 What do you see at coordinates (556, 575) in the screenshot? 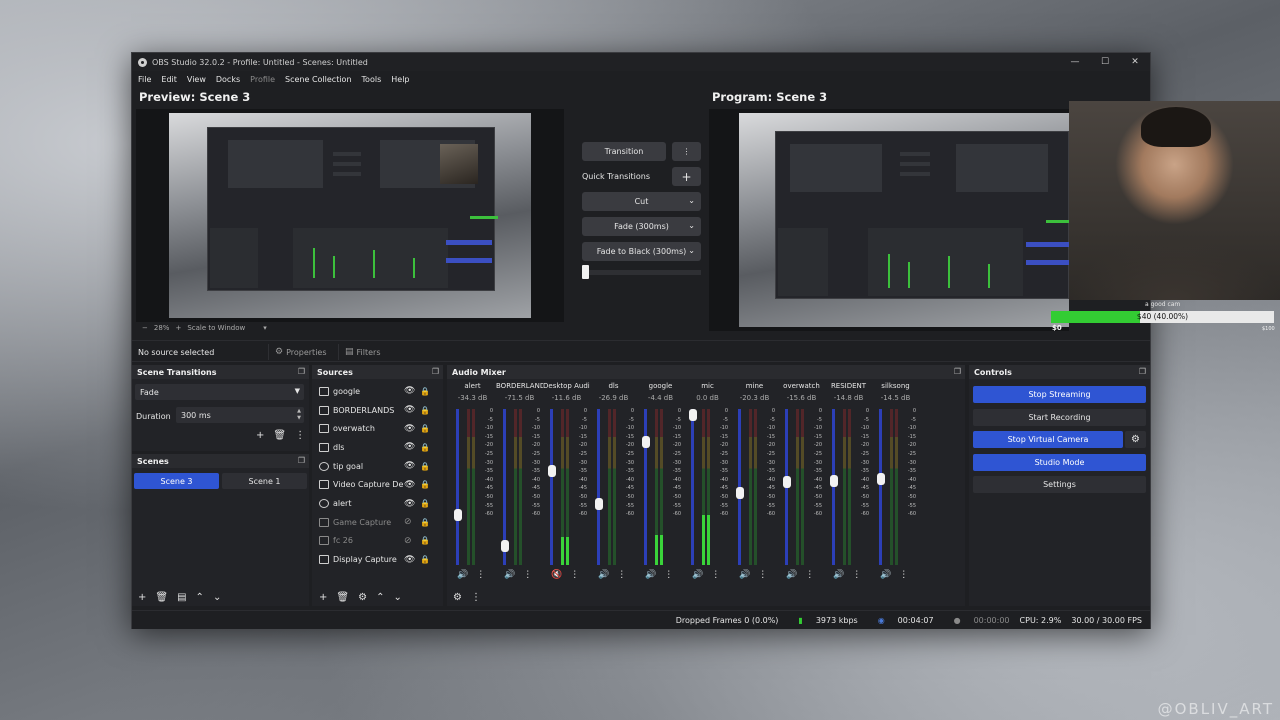
I see `muted-speaker-icon: 🔇` at bounding box center [556, 575].